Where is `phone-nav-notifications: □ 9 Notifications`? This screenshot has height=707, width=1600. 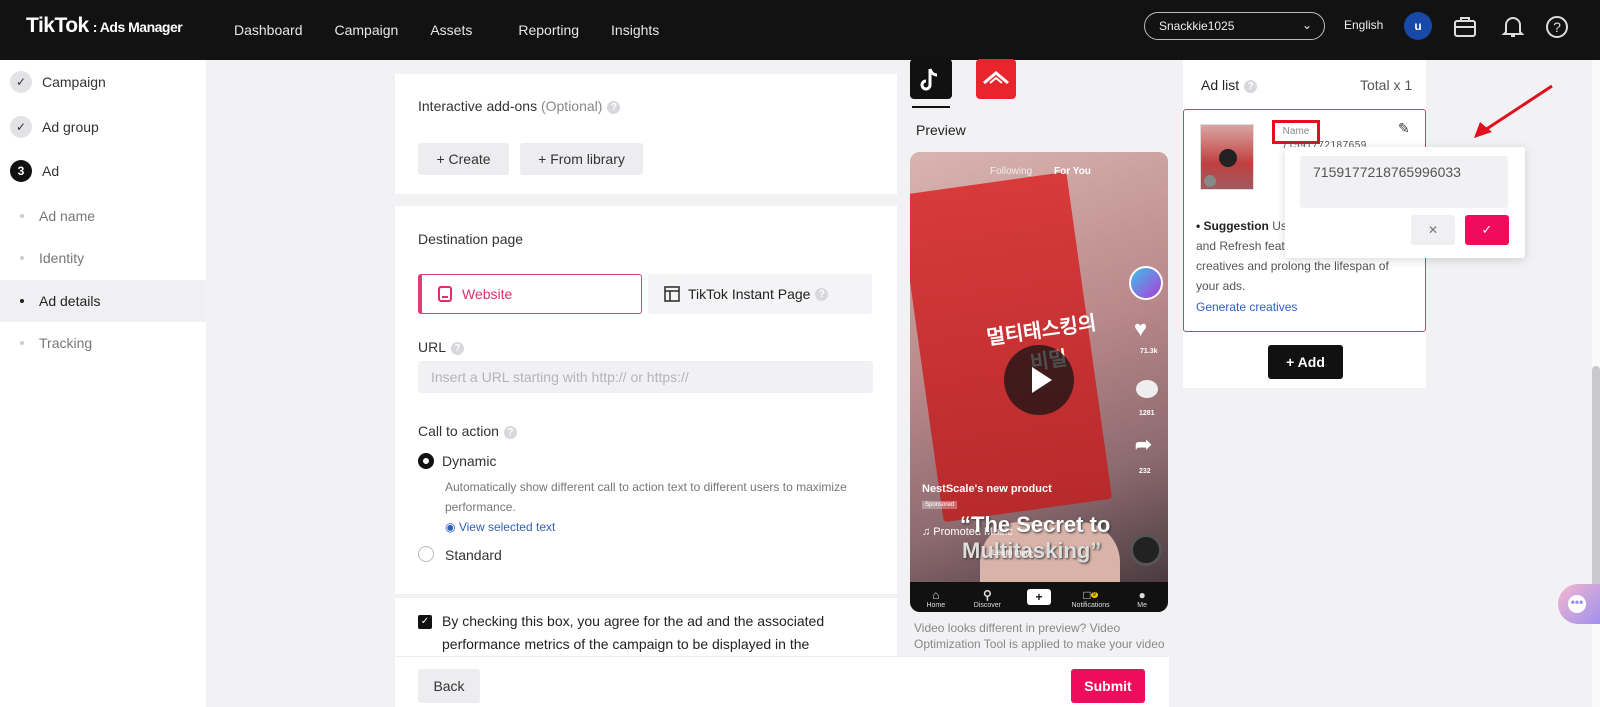
phone-nav-notifications: □ 9 Notifications is located at coordinates (1090, 598).